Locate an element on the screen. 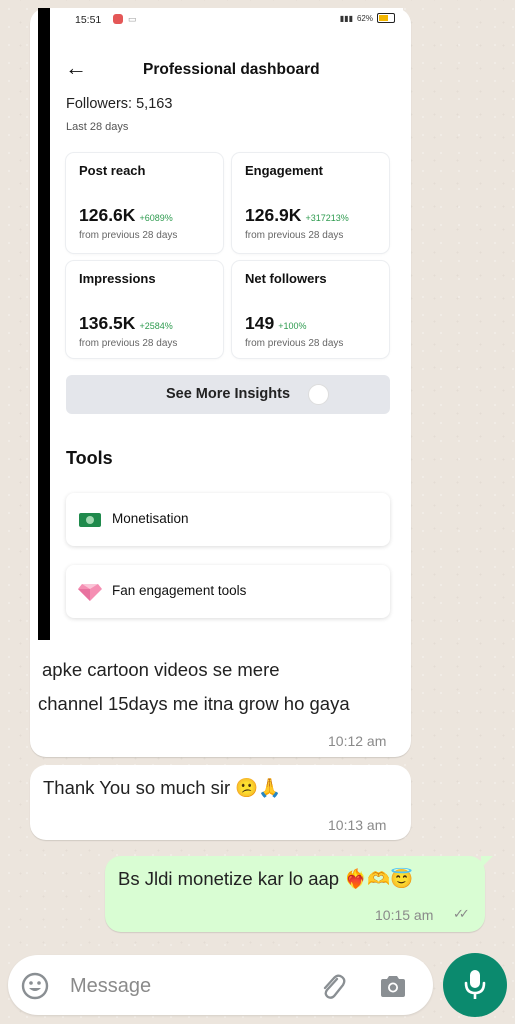 The image size is (515, 1024). battery-icon is located at coordinates (386, 18).